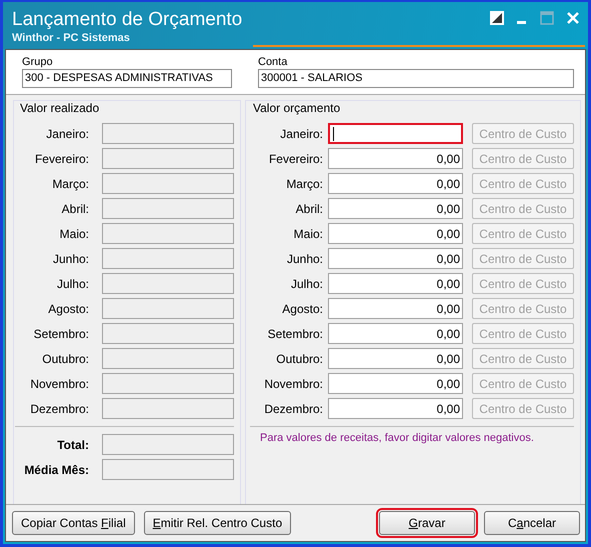 The width and height of the screenshot is (591, 547). What do you see at coordinates (73, 523) in the screenshot?
I see `action-button: Copiar Contas Filial` at bounding box center [73, 523].